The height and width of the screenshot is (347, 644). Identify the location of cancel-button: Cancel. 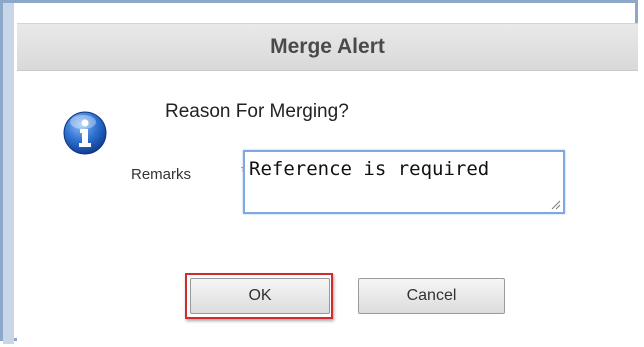
(431, 296).